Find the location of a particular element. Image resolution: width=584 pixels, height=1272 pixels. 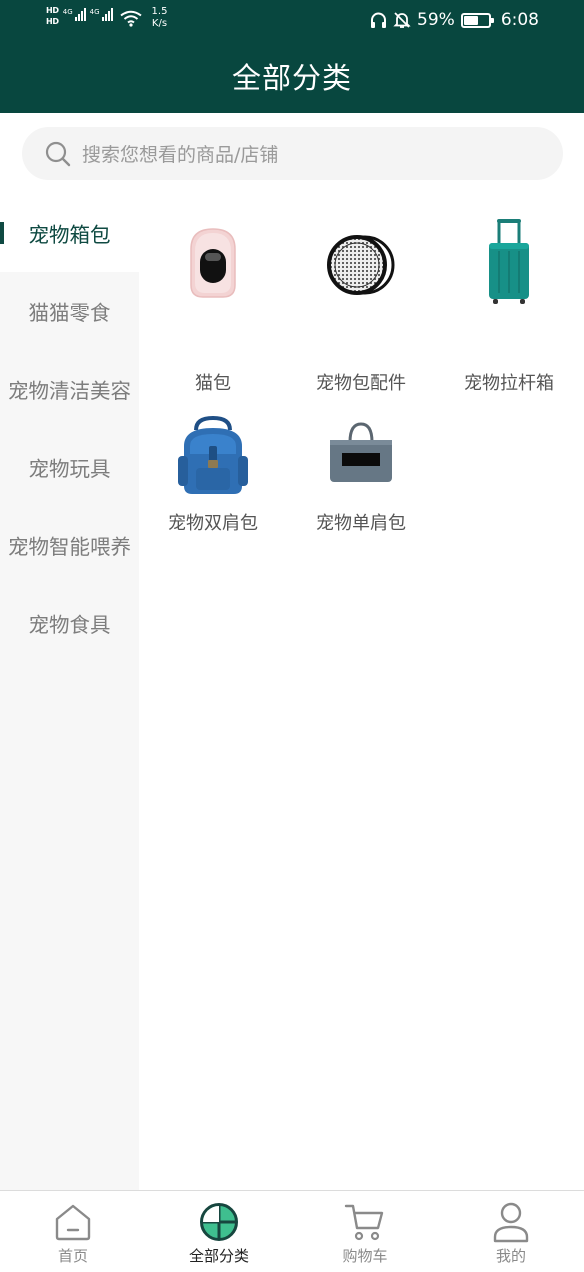

network-speed: 1.5 K/s is located at coordinates (160, 18).